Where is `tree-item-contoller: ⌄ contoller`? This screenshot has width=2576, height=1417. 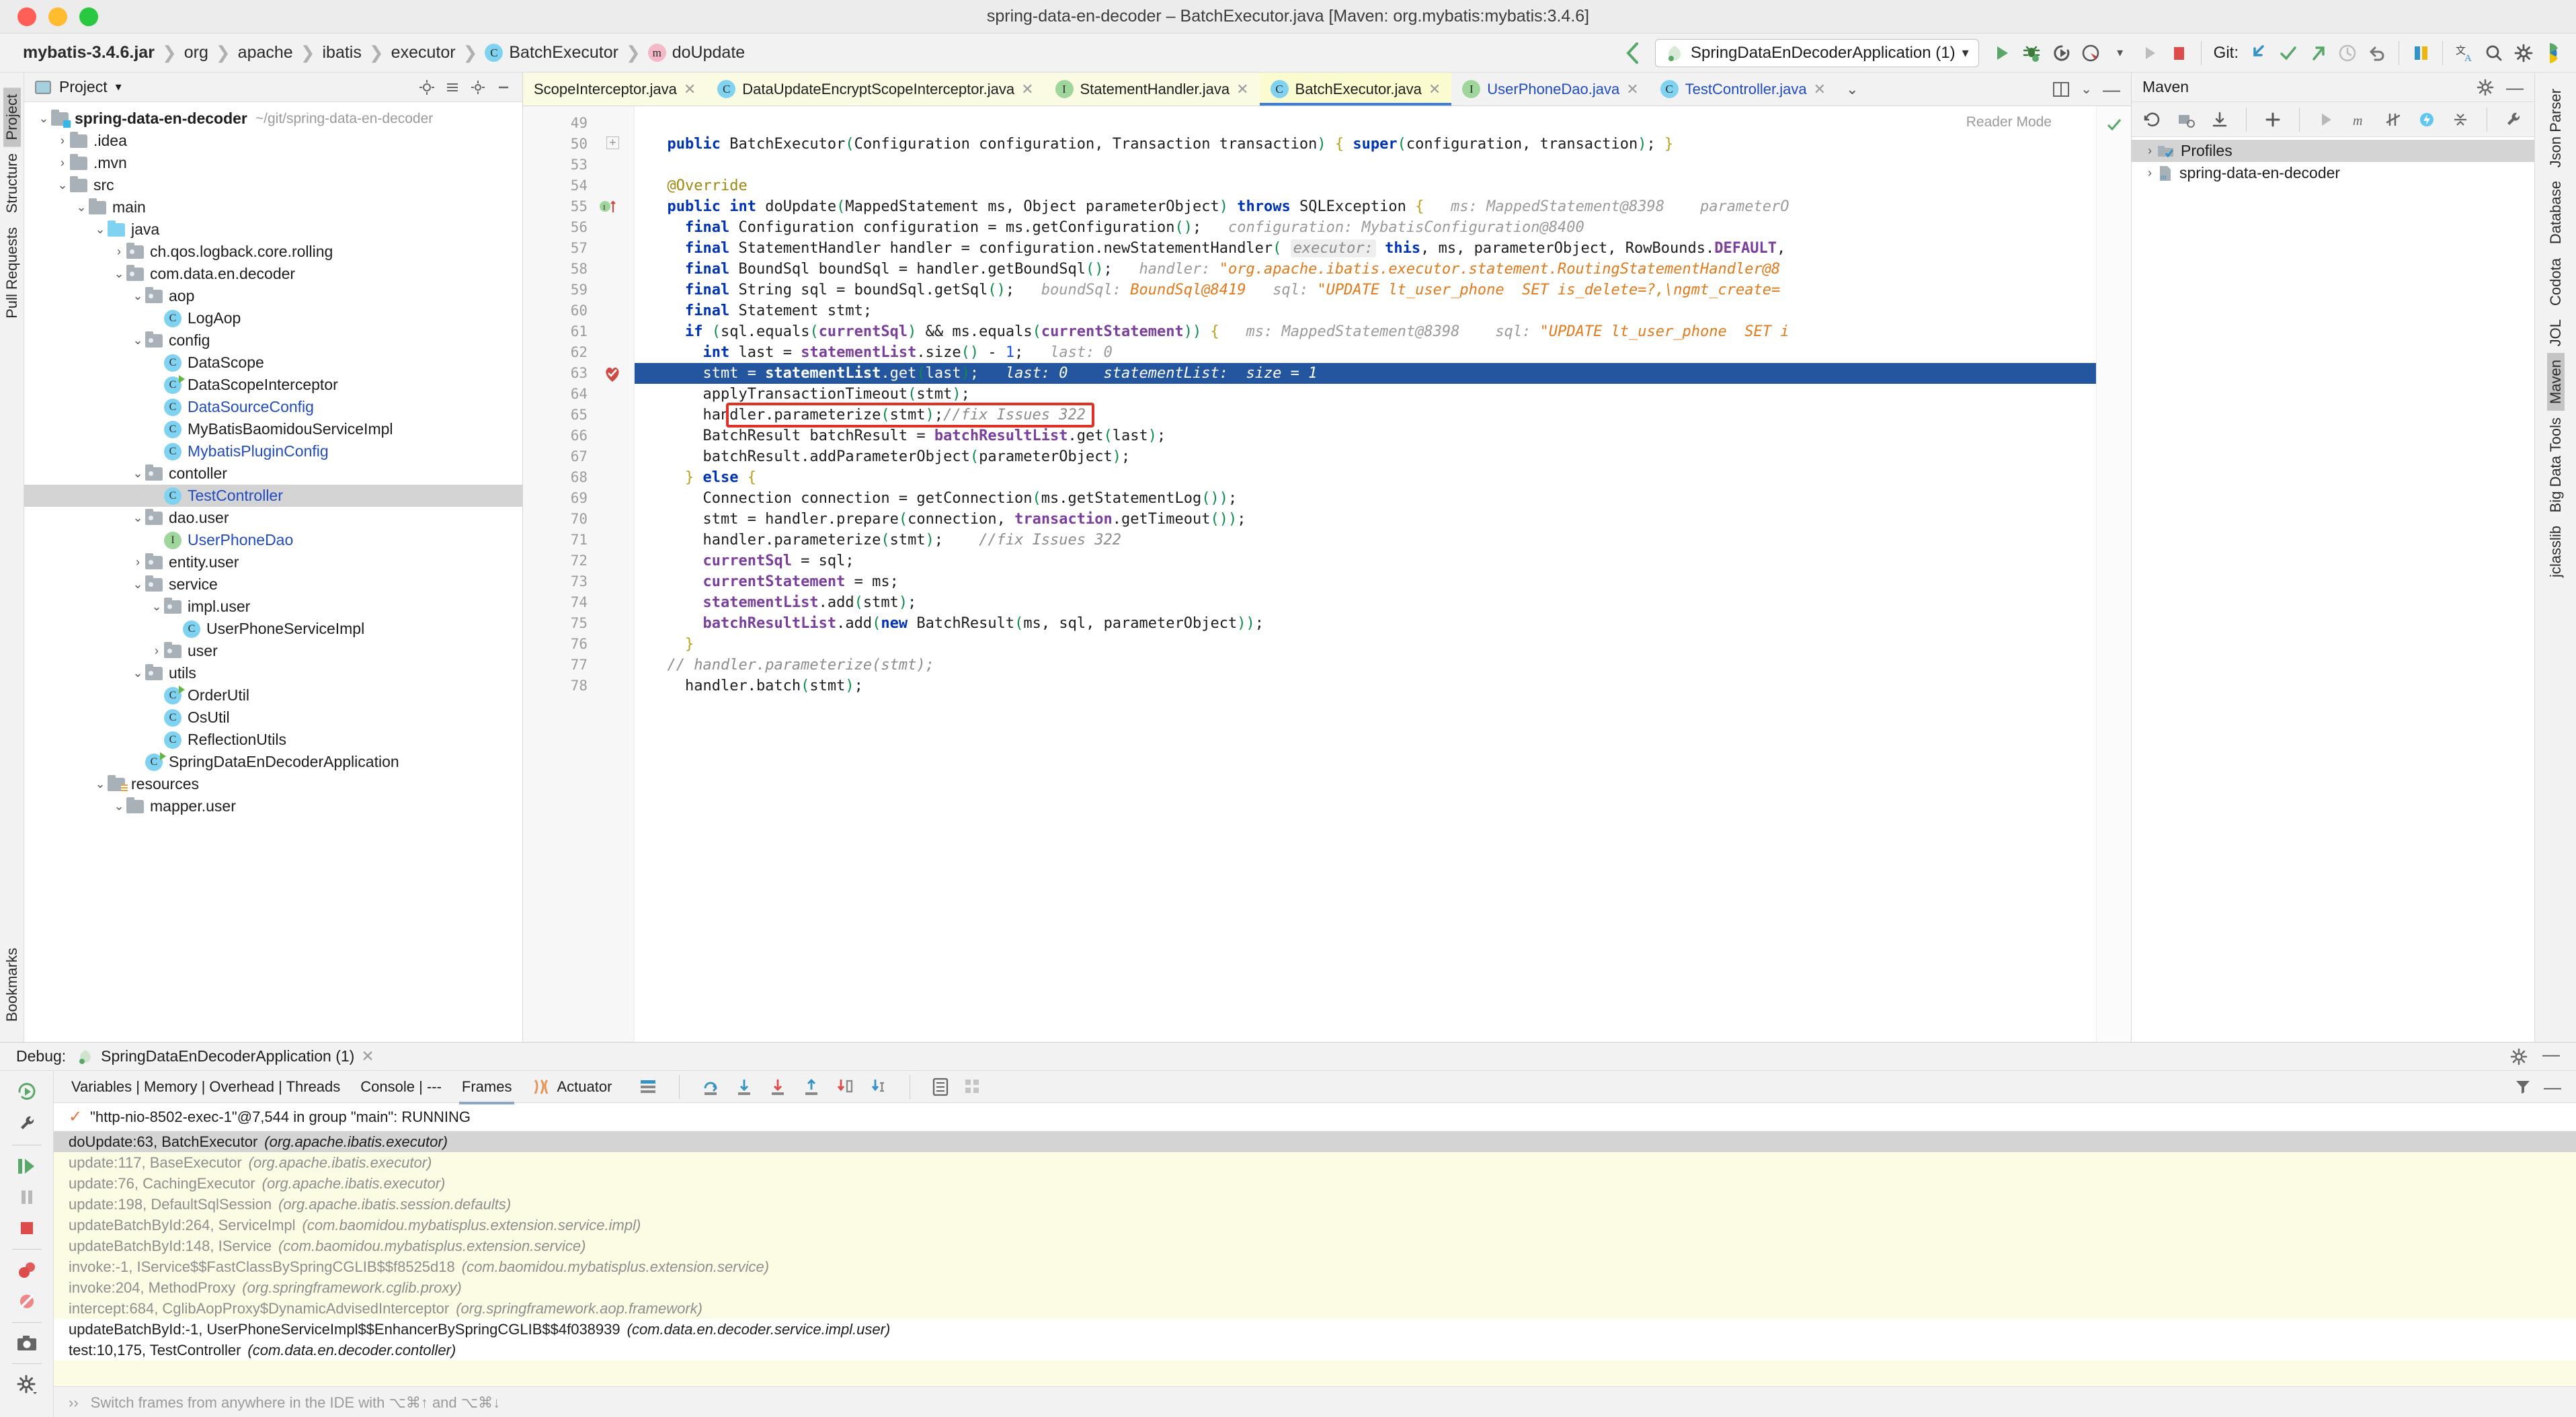
tree-item-contoller: ⌄ contoller is located at coordinates (273, 474).